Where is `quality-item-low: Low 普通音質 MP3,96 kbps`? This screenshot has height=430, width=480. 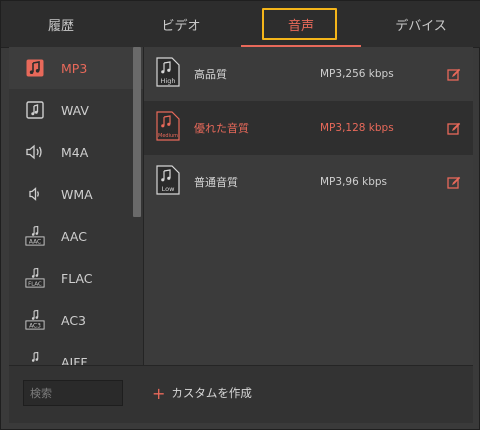
quality-item-low: Low 普通音質 MP3,96 kbps is located at coordinates (308, 182).